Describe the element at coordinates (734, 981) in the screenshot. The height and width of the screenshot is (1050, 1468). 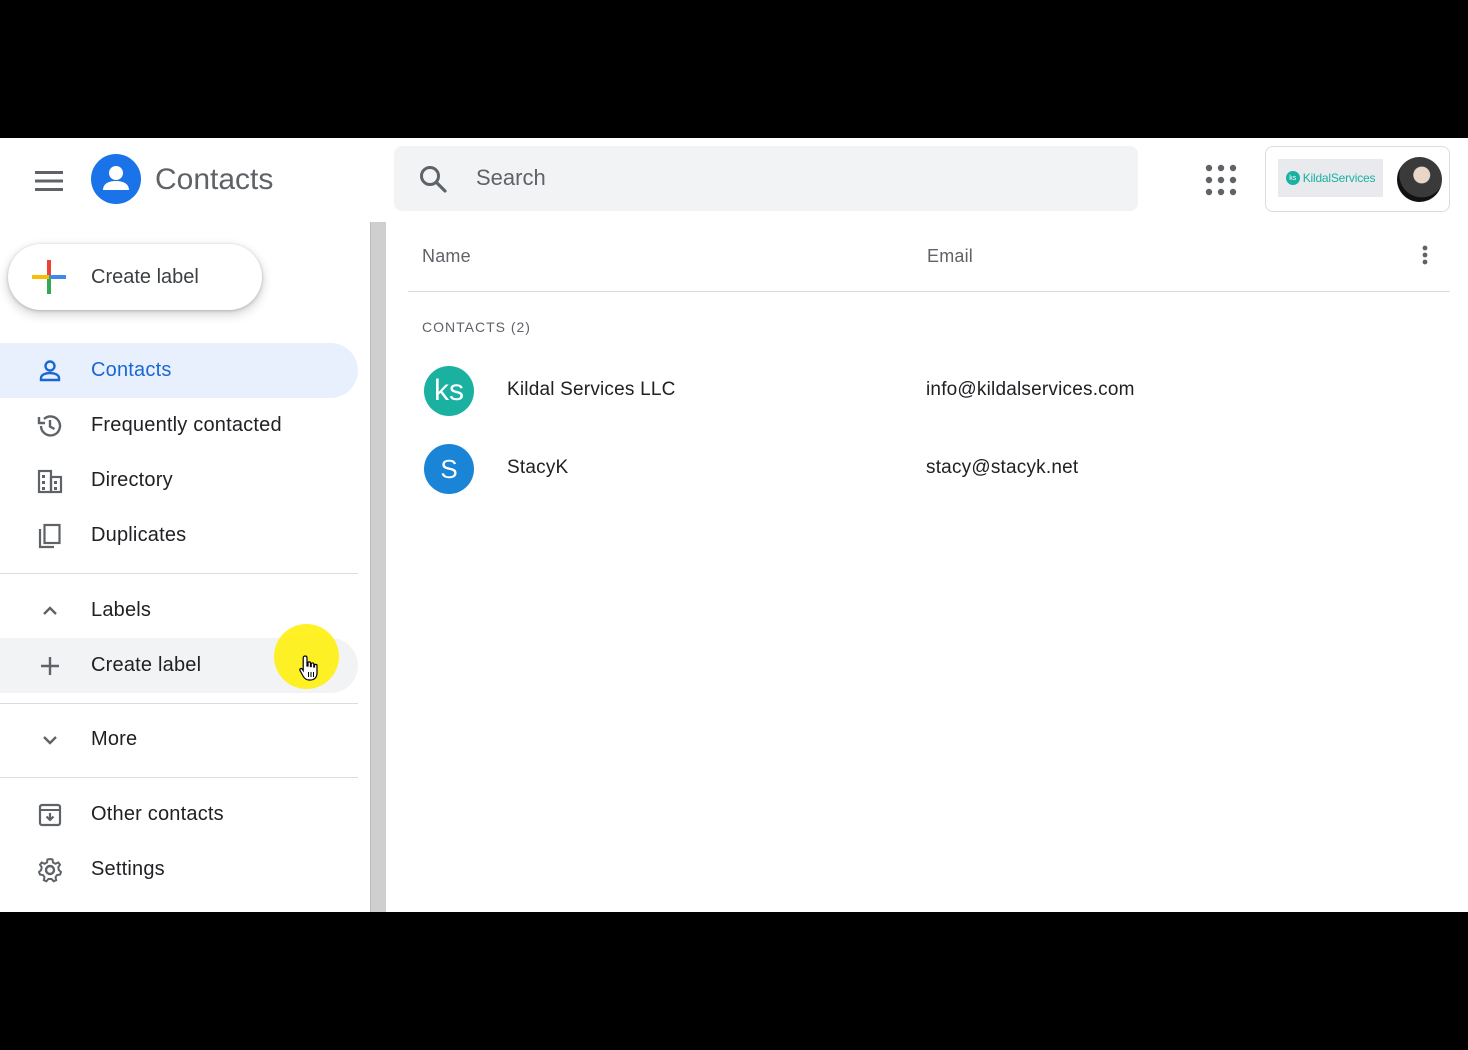
I see `letterbox-bottom` at that location.